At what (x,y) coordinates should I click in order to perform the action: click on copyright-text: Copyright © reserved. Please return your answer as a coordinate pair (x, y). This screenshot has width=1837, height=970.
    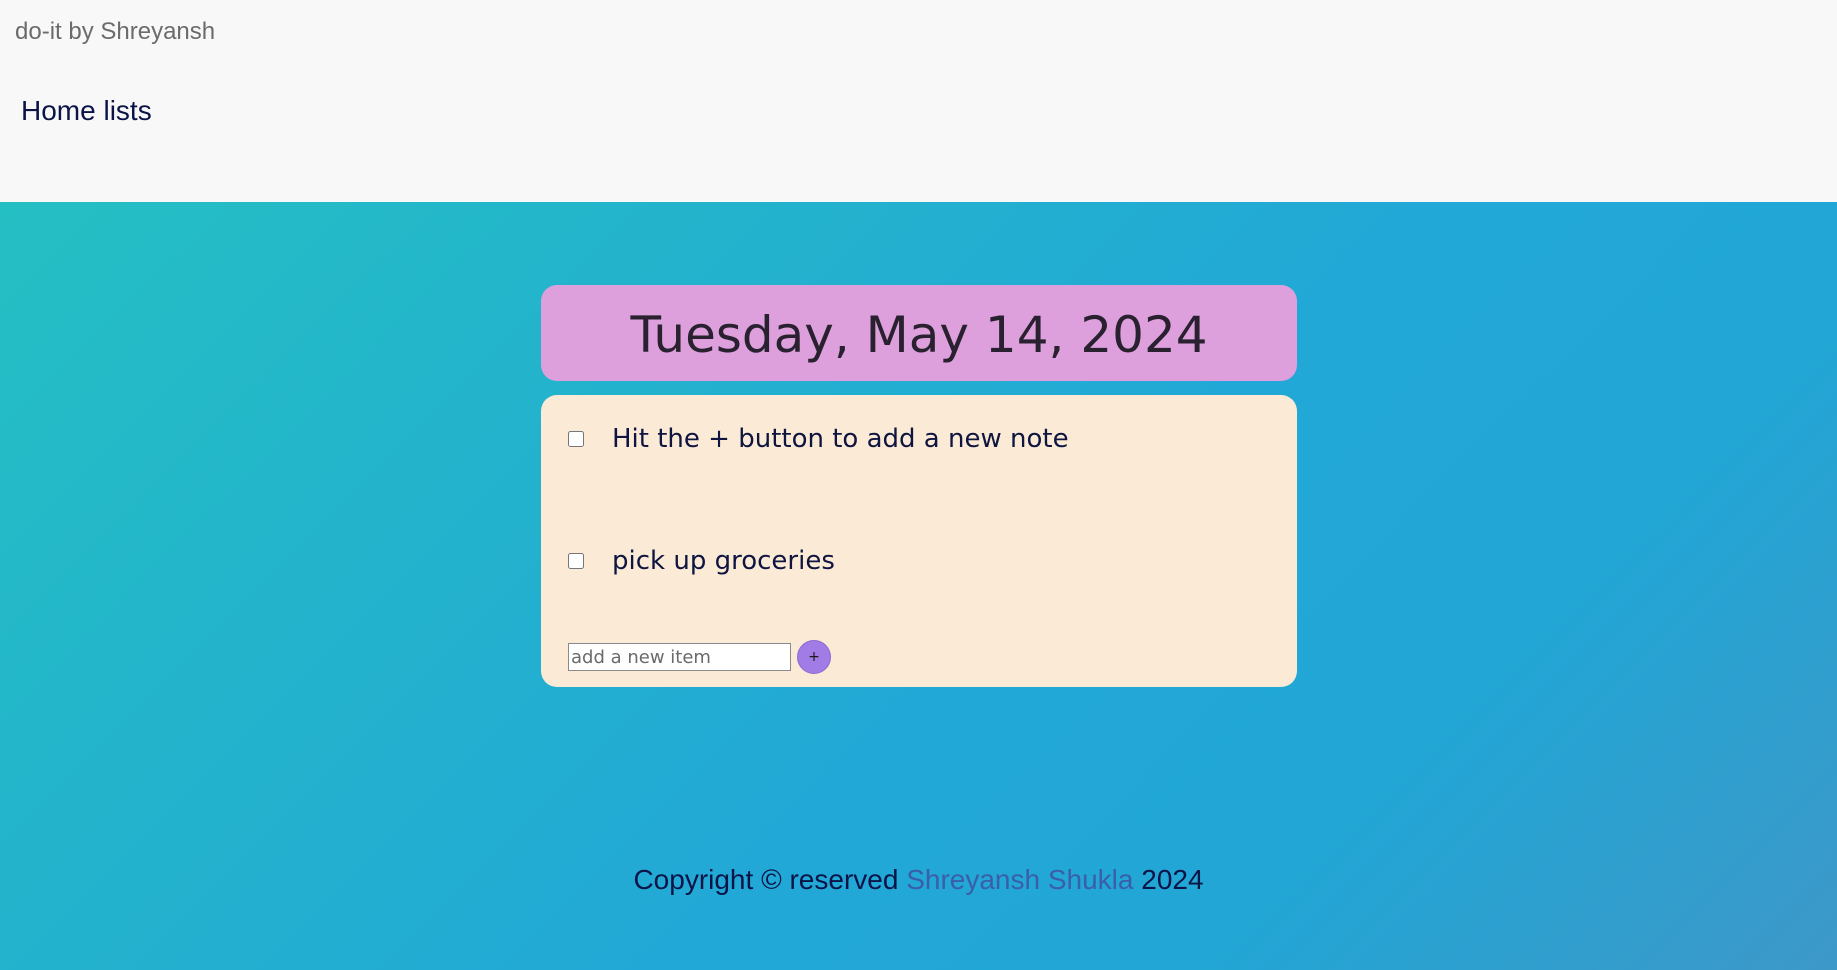
    Looking at the image, I should click on (766, 879).